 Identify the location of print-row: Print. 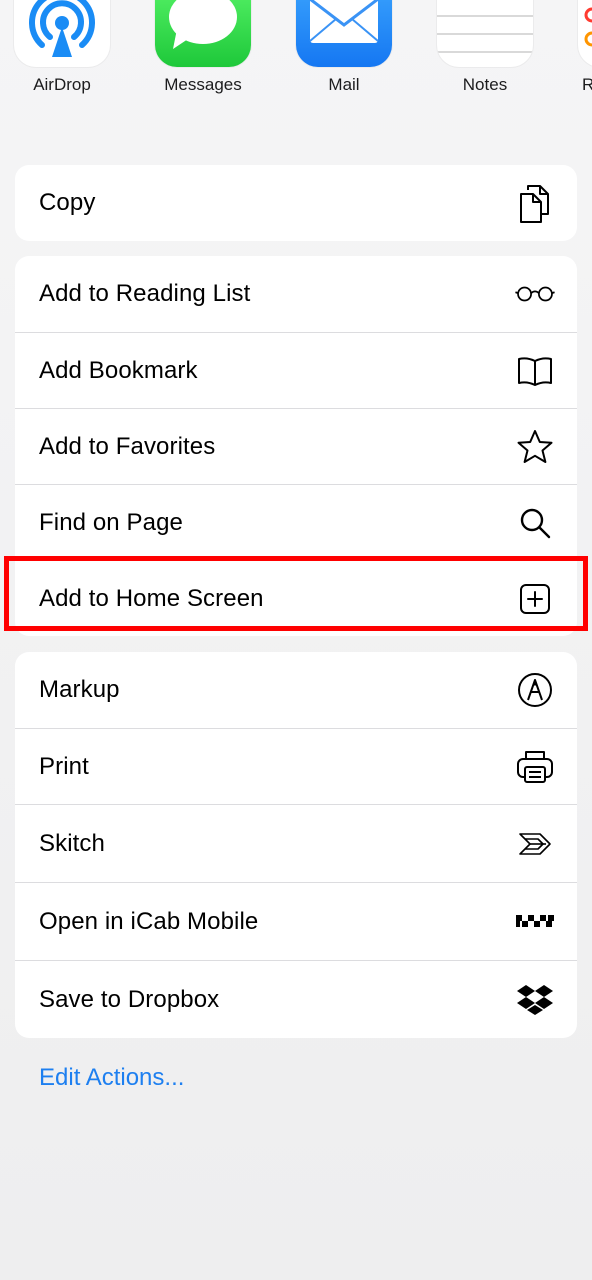
(296, 766).